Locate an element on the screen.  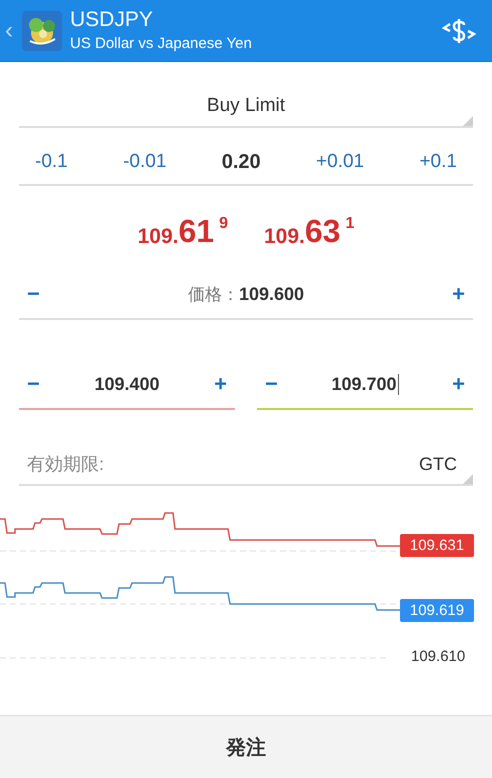
symbol-description: US Dollar vs Japanese Yen is located at coordinates (161, 44).